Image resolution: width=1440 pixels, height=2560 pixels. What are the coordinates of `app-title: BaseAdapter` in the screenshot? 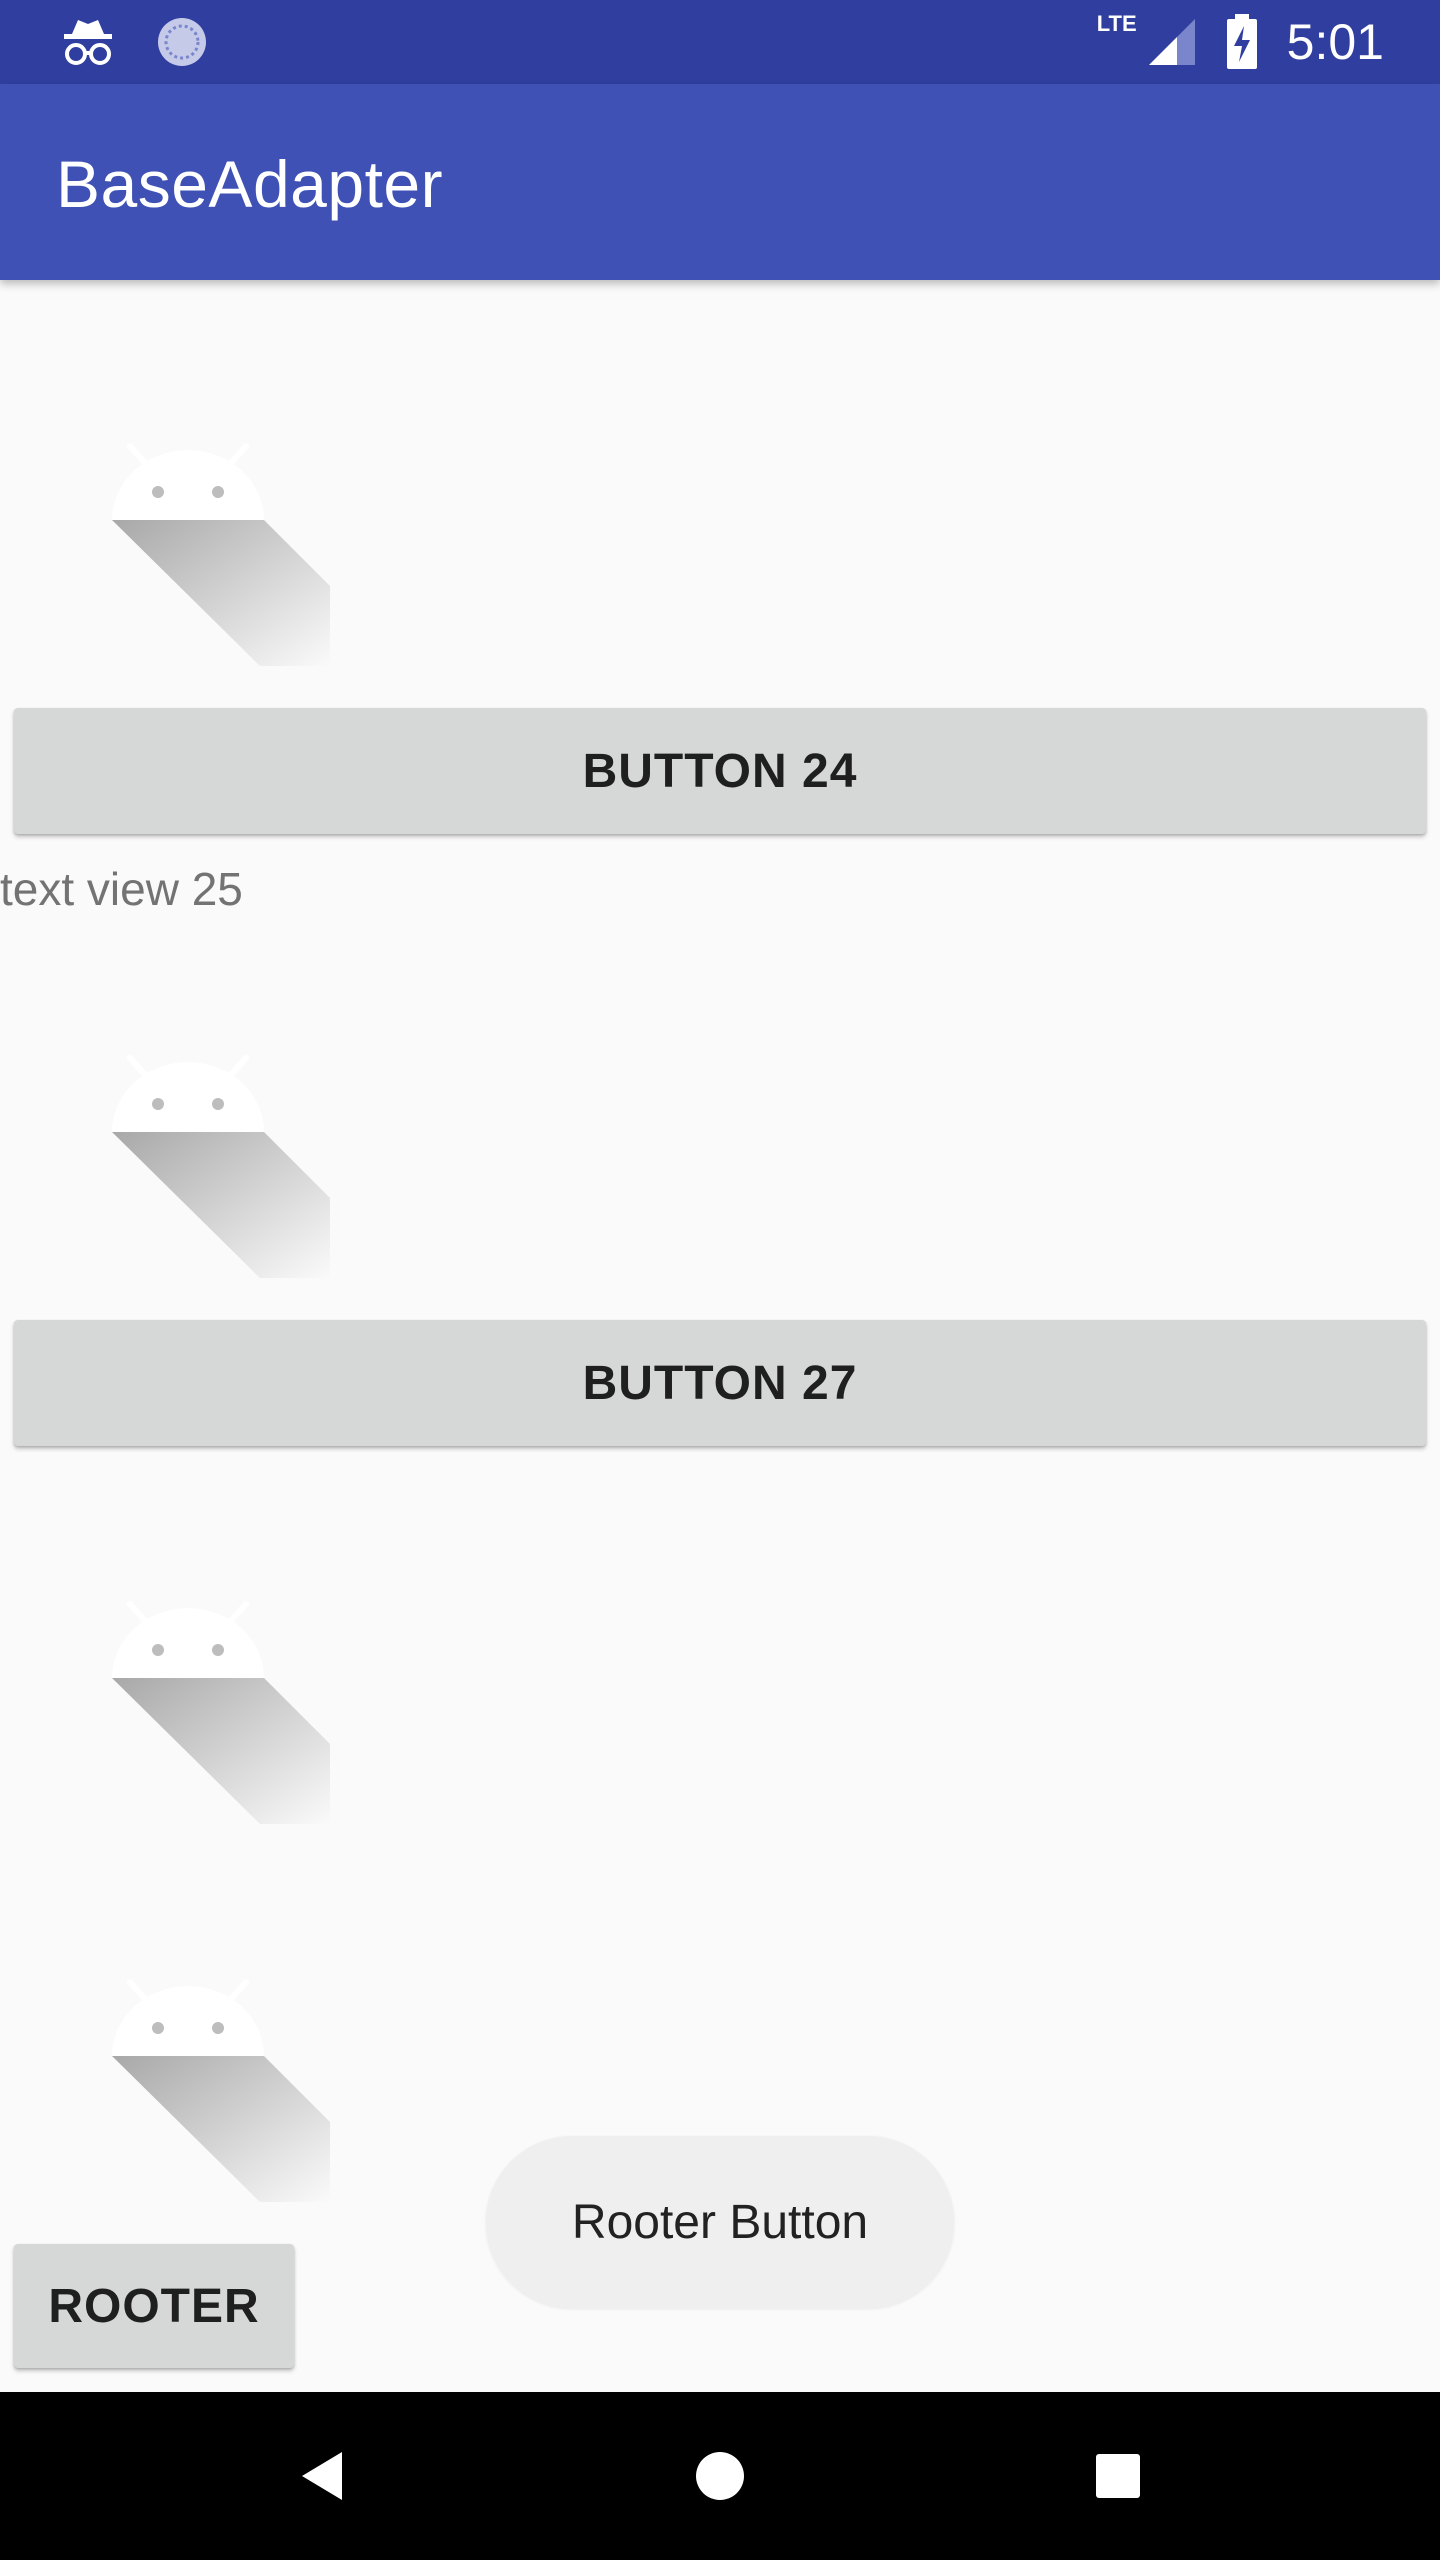 It's located at (250, 184).